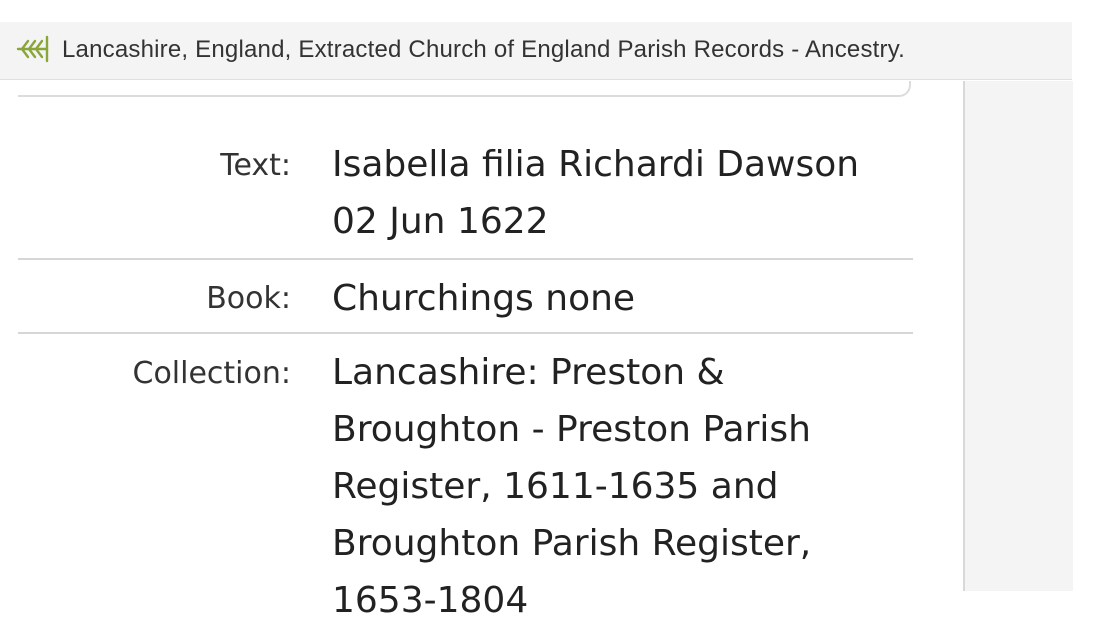  I want to click on ancestry-leaf-icon, so click(33, 49).